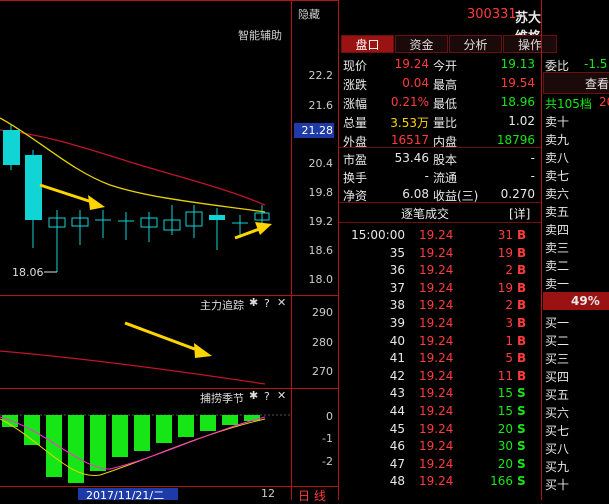 The image size is (609, 504). I want to click on buy-level: 买六, so click(575, 411).